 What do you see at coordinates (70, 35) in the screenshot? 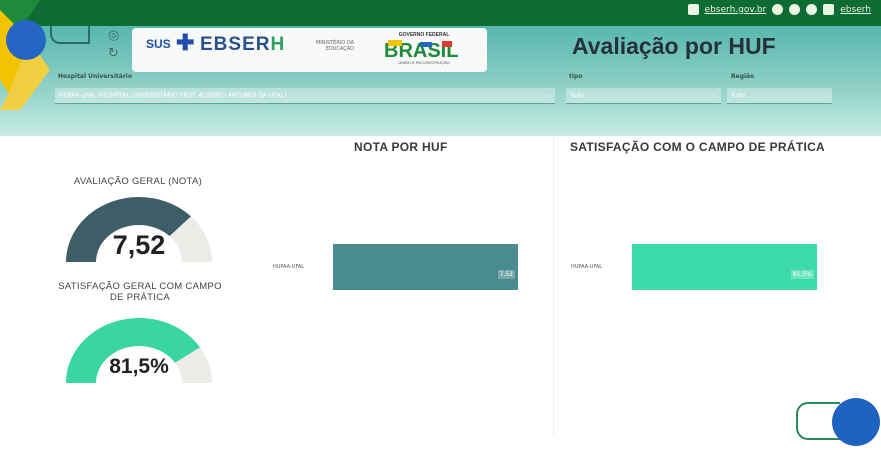
I see `menu-toggle-button` at bounding box center [70, 35].